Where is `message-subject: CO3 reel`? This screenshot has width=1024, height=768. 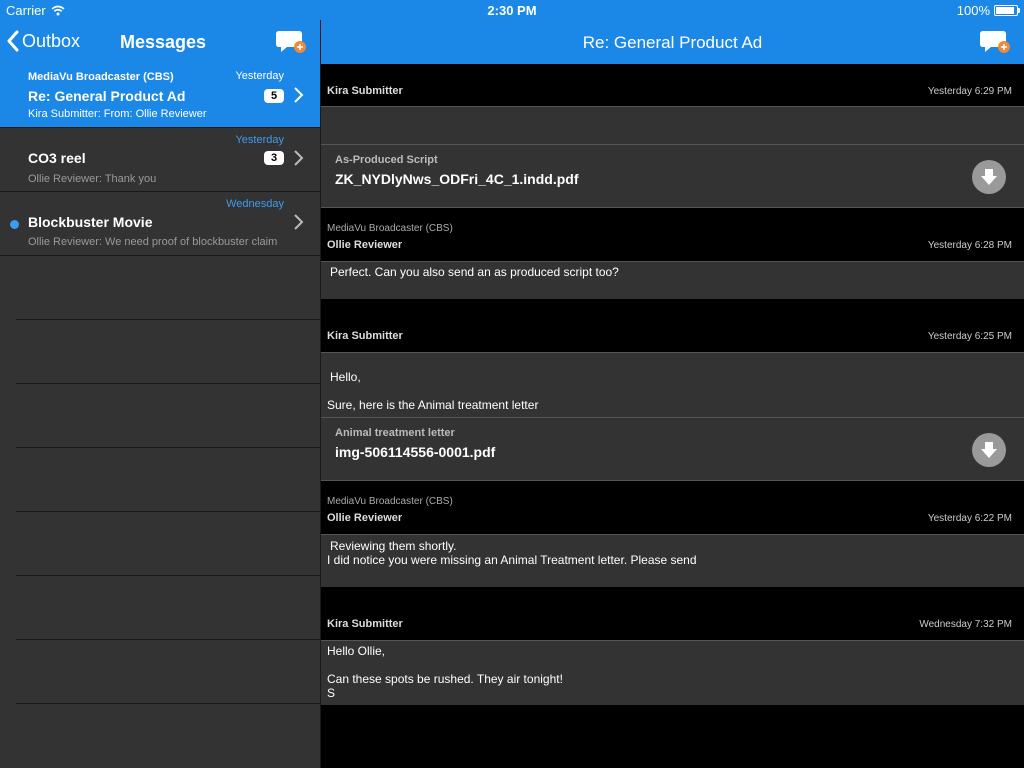
message-subject: CO3 reel is located at coordinates (57, 158).